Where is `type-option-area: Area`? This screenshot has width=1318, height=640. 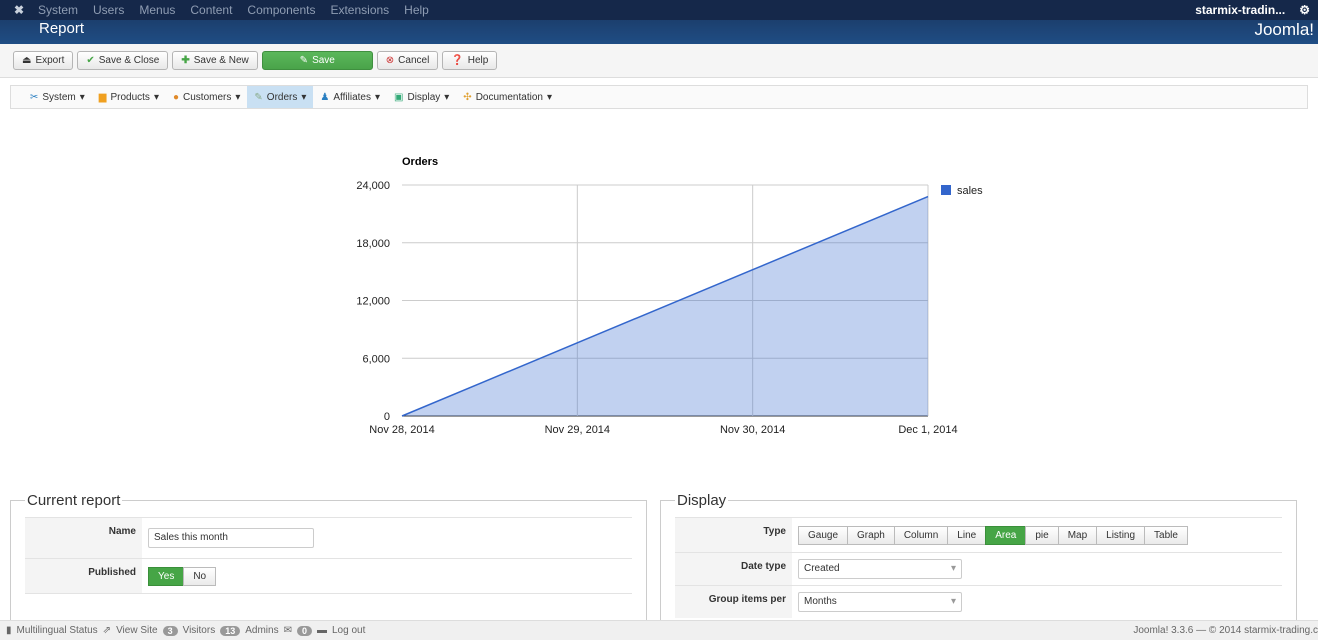 type-option-area: Area is located at coordinates (1006, 535).